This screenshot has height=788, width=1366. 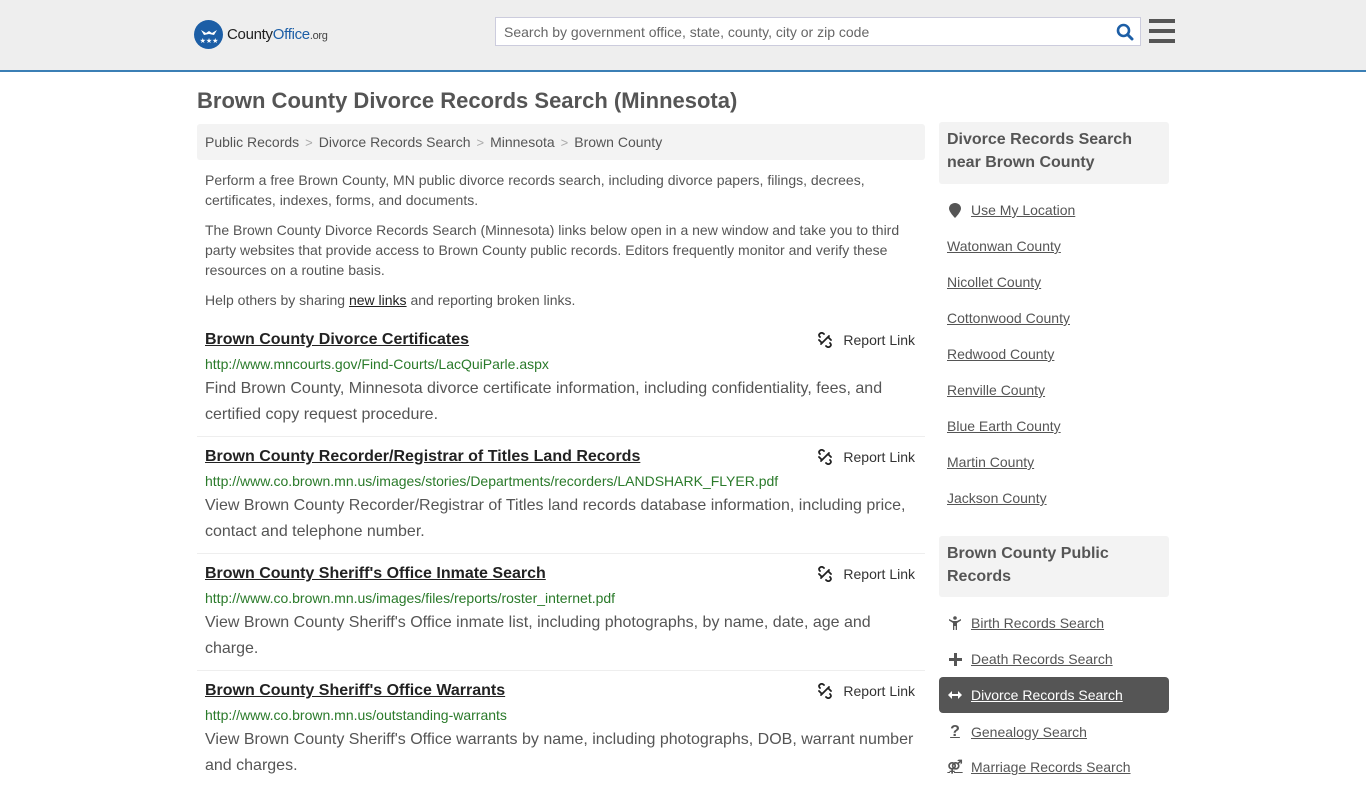 What do you see at coordinates (955, 695) in the screenshot?
I see `arrows-horizontal-icon` at bounding box center [955, 695].